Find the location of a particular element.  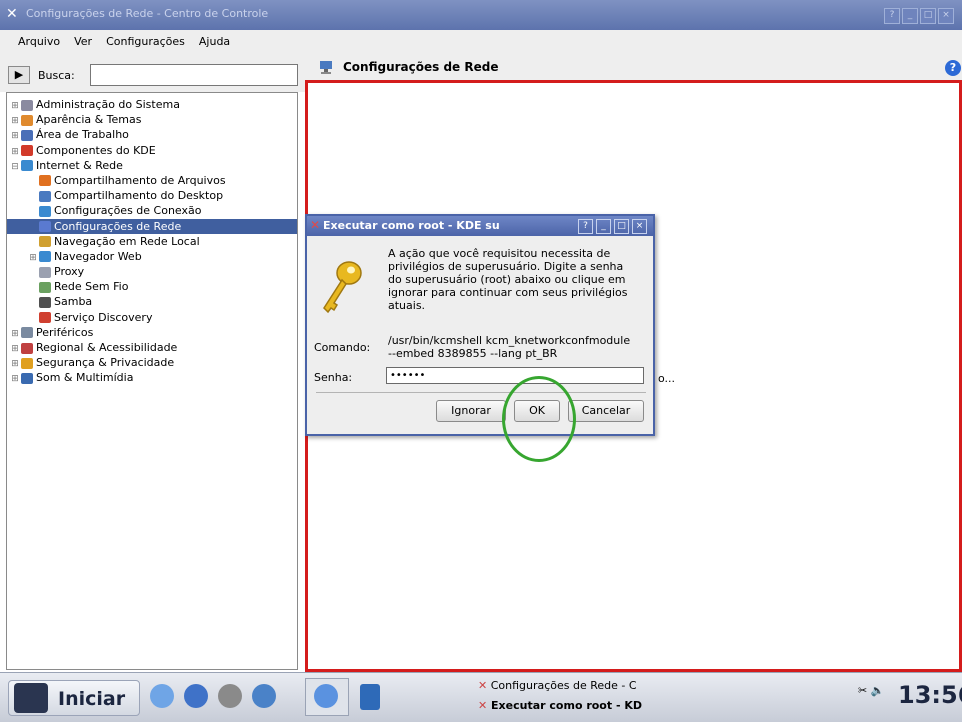

message-line: atuais. is located at coordinates (407, 305).